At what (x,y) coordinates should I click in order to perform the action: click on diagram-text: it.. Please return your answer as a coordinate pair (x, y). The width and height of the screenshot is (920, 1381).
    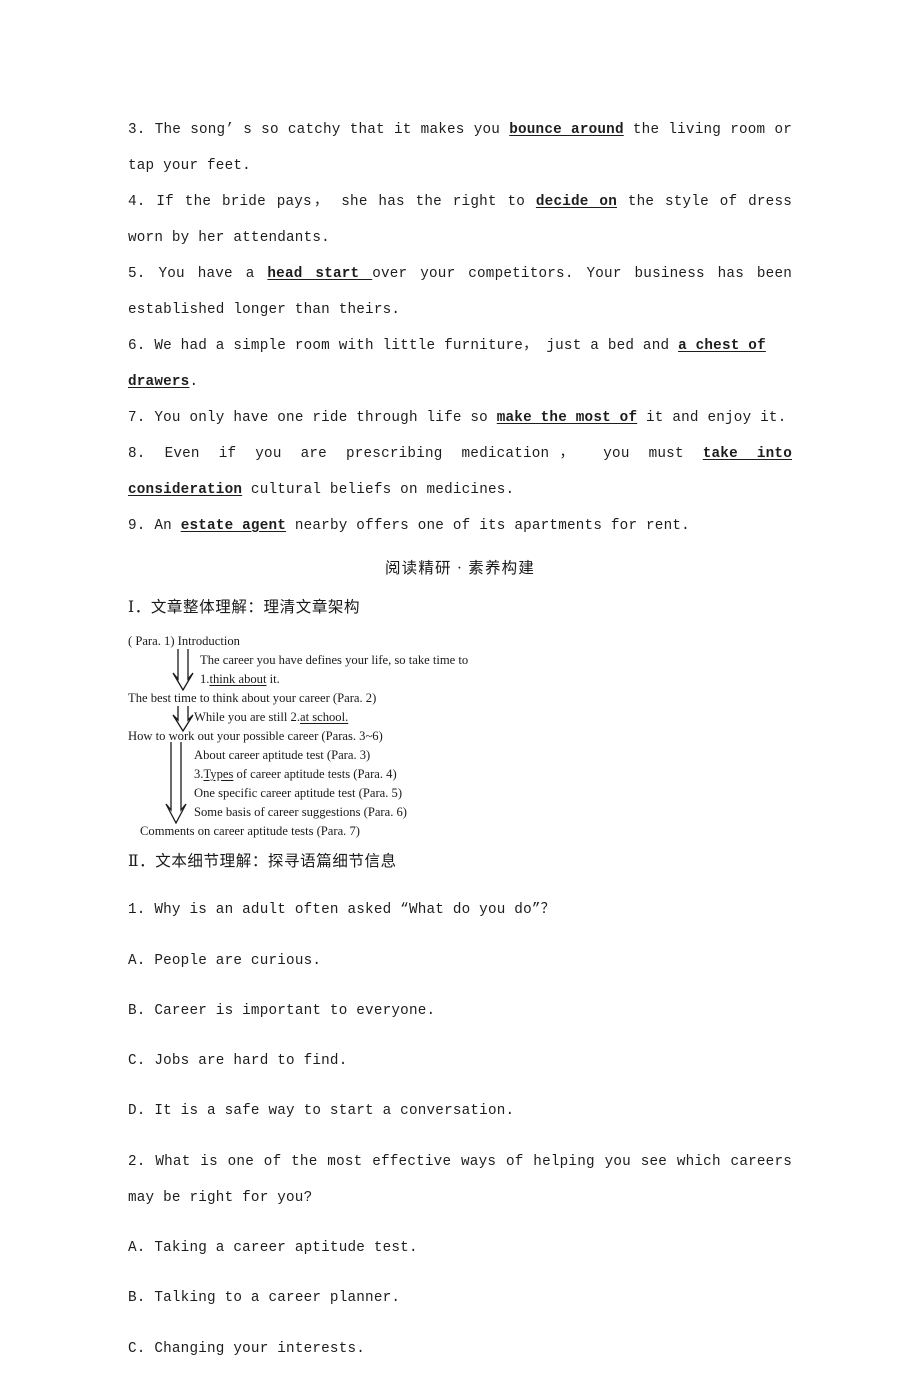
    Looking at the image, I should click on (273, 679).